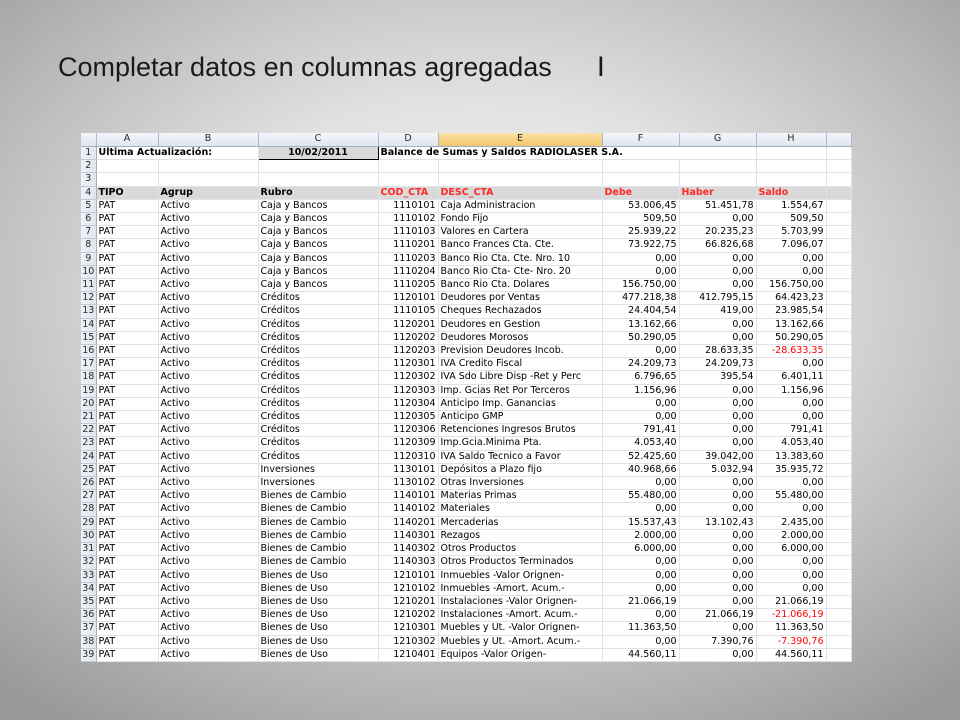  I want to click on cell-debe: 6.796,65, so click(641, 377).